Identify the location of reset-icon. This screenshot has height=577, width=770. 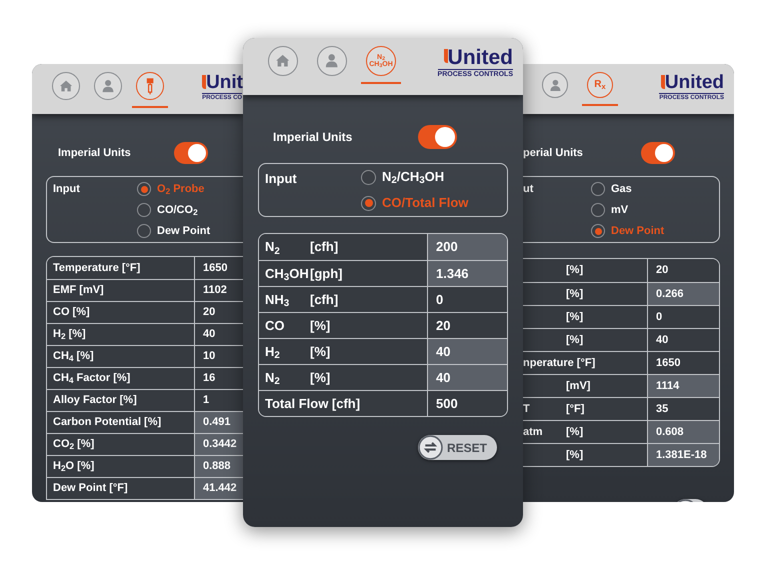
(430, 447).